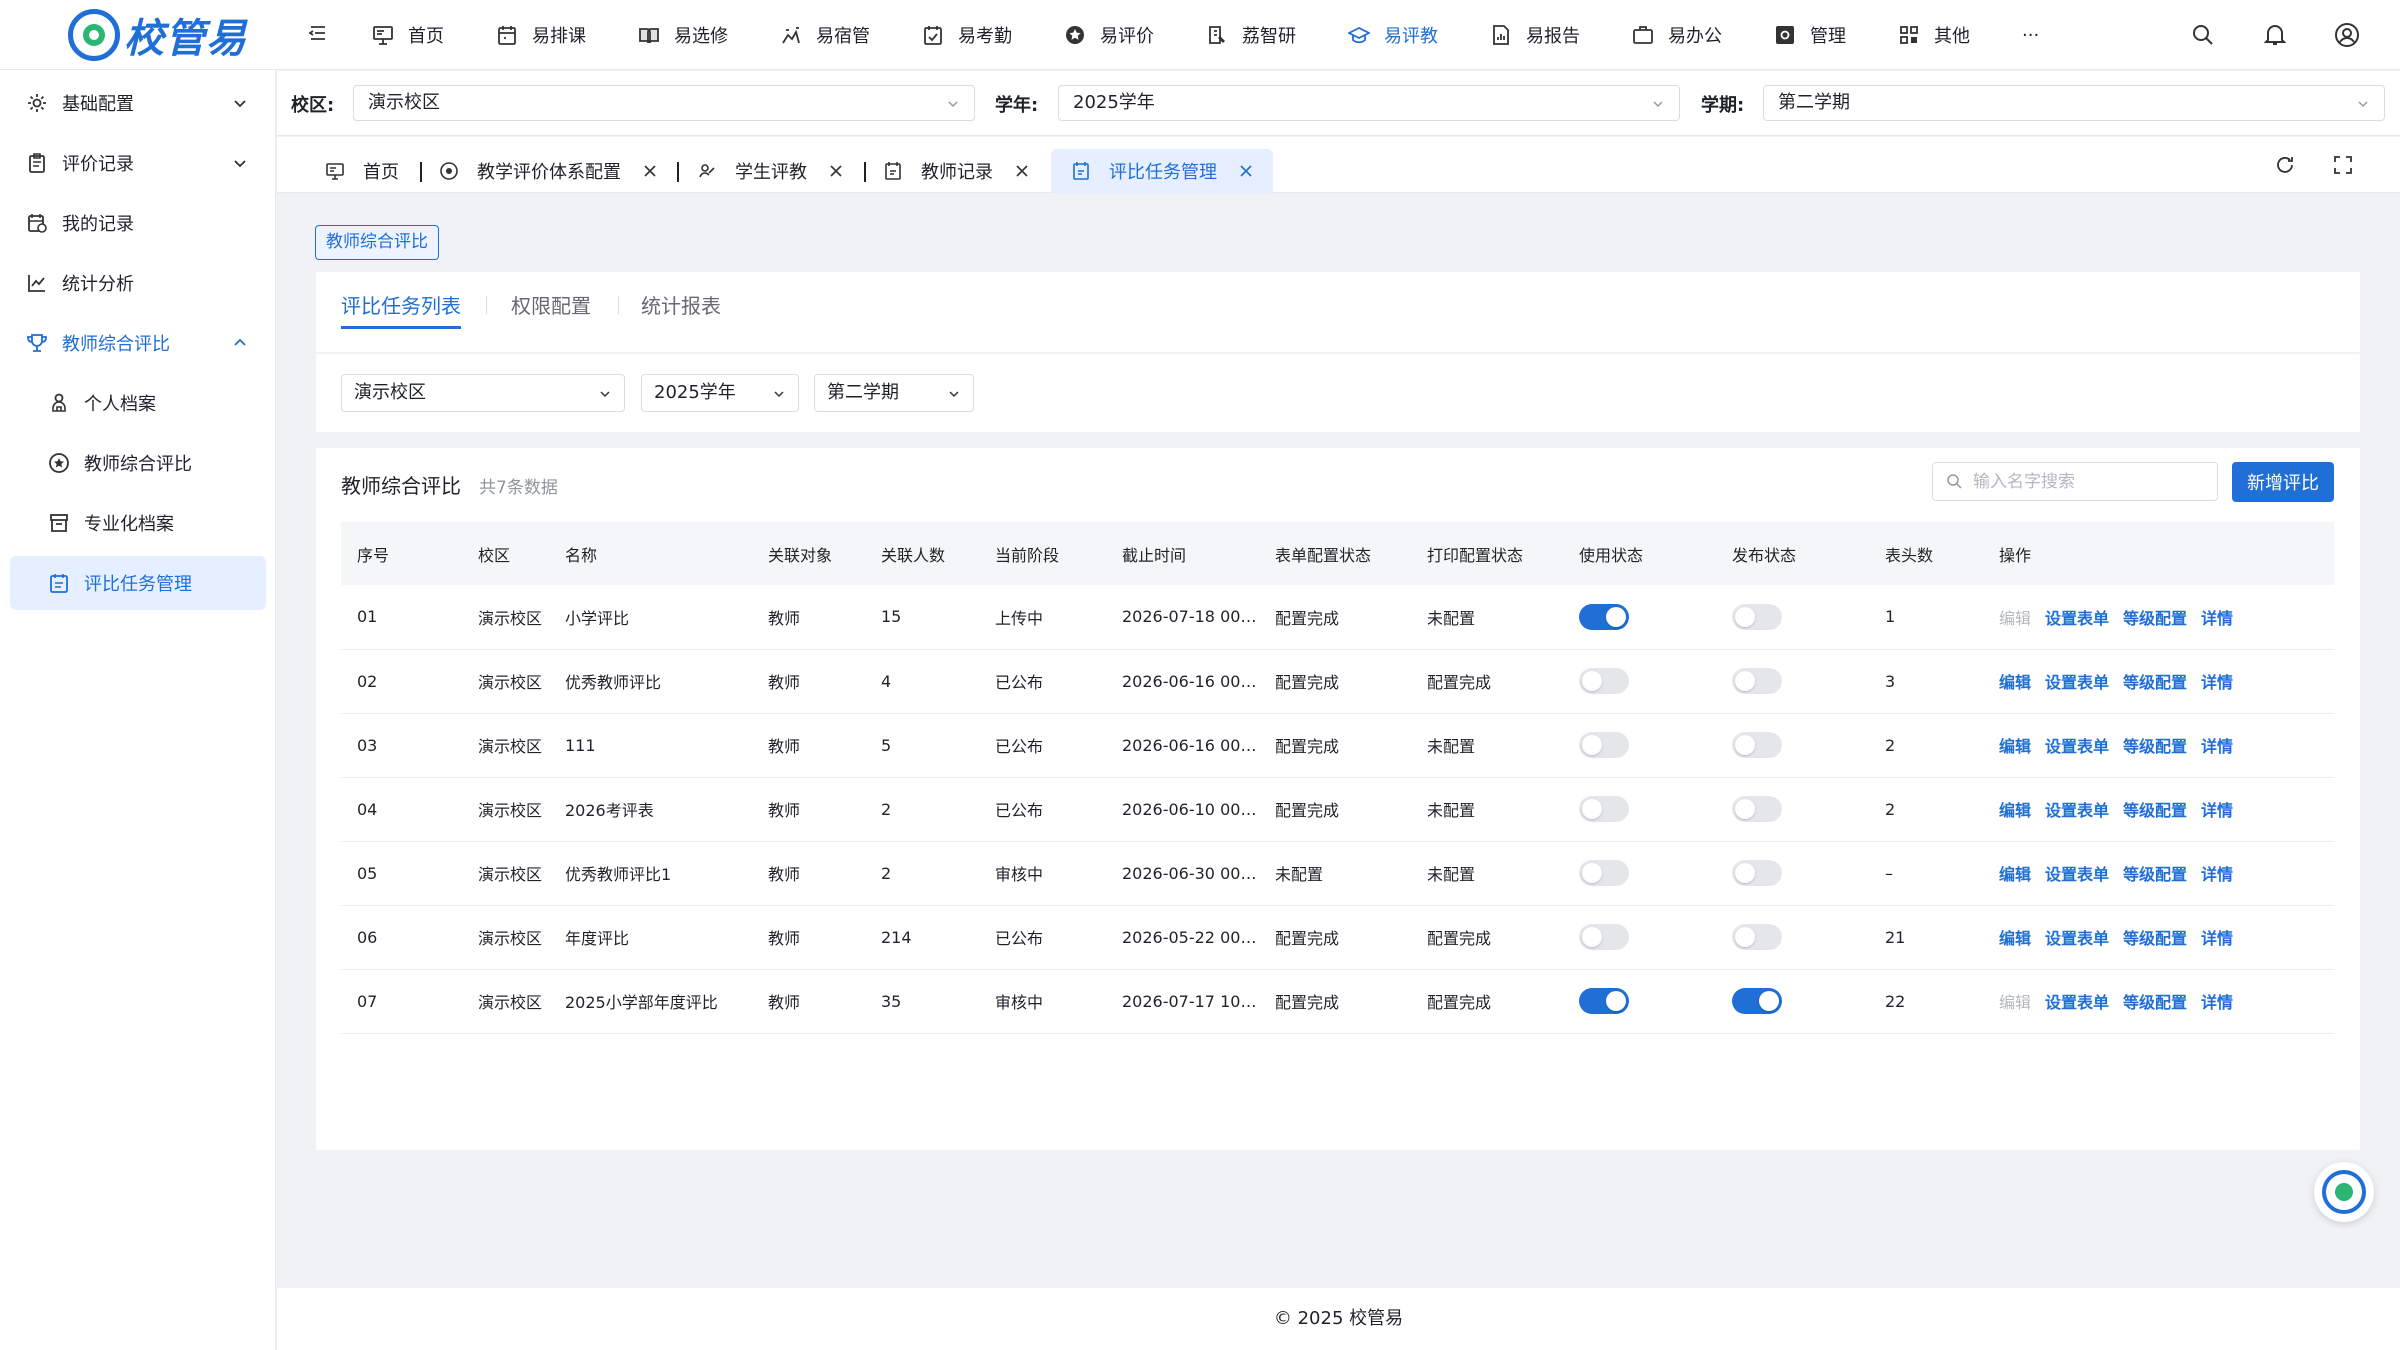  What do you see at coordinates (138, 103) in the screenshot?
I see `sidebar-item-basic-config: 基础配置` at bounding box center [138, 103].